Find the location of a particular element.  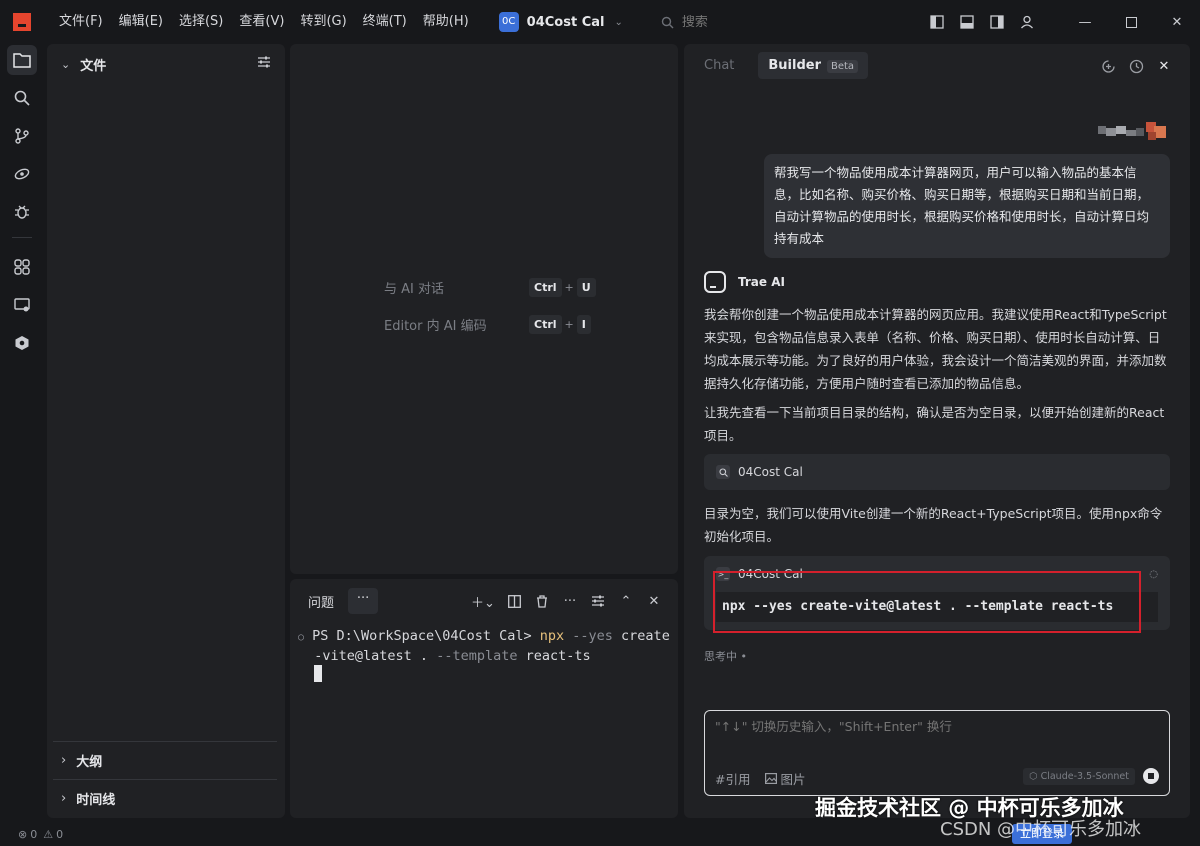

menu-selection: 选择(S) is located at coordinates (201, 22).